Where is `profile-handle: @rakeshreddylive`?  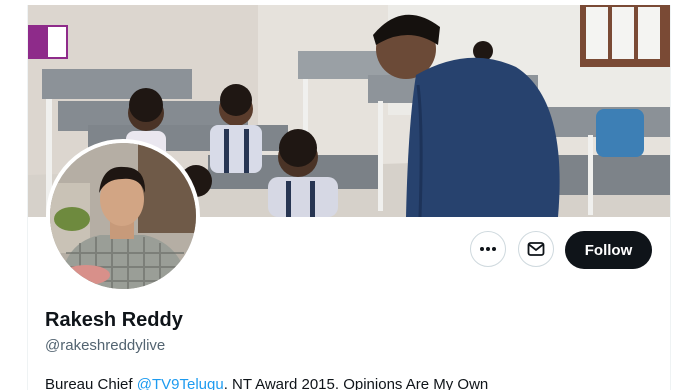
profile-handle: @rakeshreddylive is located at coordinates (105, 345).